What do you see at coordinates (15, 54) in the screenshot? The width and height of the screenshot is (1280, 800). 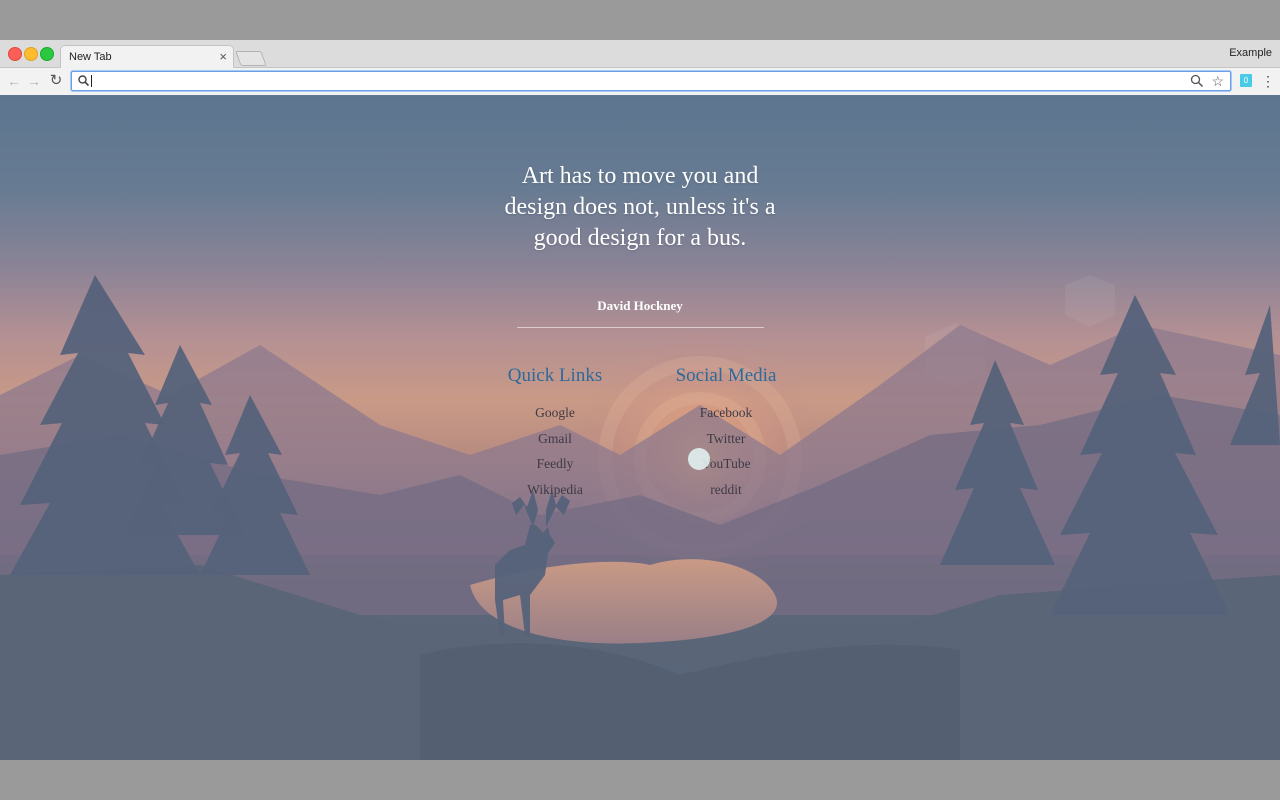 I see `window-close-button` at bounding box center [15, 54].